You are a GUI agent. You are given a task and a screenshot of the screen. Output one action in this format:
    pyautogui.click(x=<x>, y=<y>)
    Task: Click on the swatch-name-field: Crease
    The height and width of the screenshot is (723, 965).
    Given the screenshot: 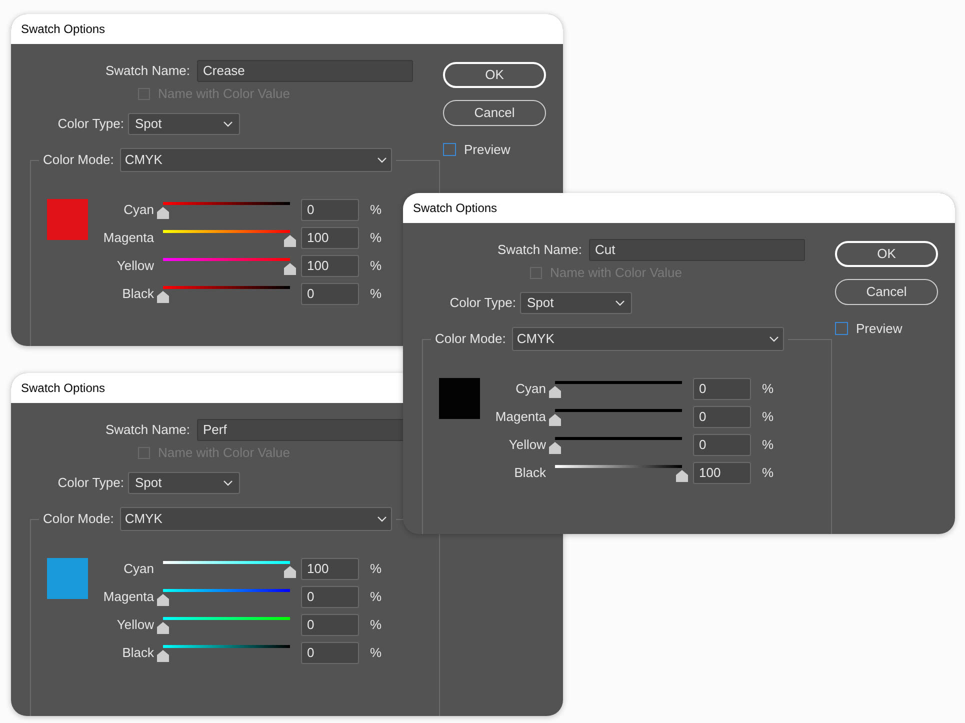 What is the action you would take?
    pyautogui.click(x=305, y=71)
    